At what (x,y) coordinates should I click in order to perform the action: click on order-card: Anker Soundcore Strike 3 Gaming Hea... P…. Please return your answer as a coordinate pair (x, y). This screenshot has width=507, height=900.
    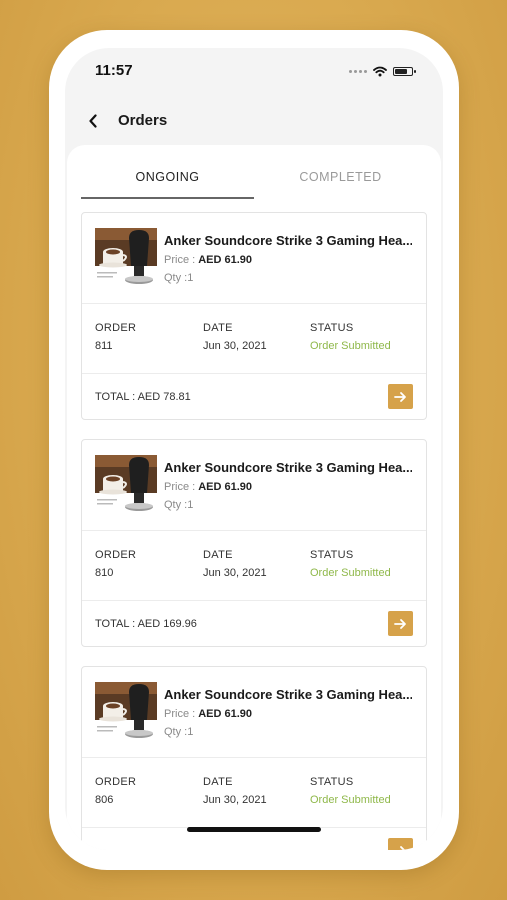
    Looking at the image, I should click on (254, 758).